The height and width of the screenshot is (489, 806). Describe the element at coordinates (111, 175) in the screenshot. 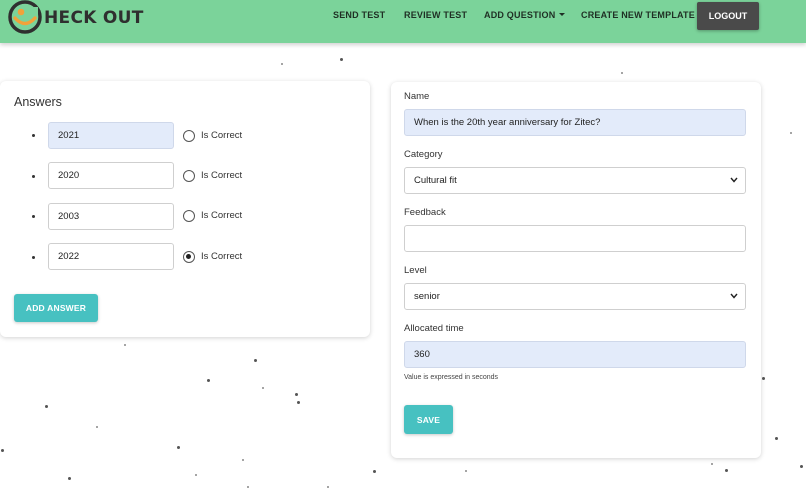

I see `answer-input: 2020` at that location.